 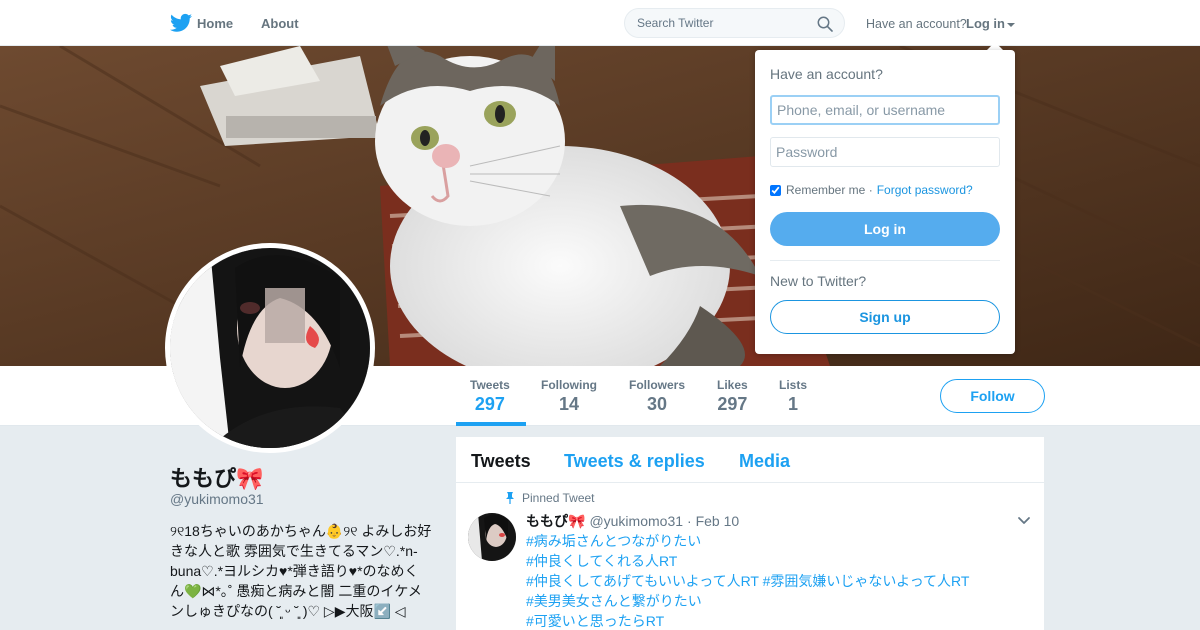 What do you see at coordinates (775, 190) in the screenshot?
I see `remember-me-checkbox` at bounding box center [775, 190].